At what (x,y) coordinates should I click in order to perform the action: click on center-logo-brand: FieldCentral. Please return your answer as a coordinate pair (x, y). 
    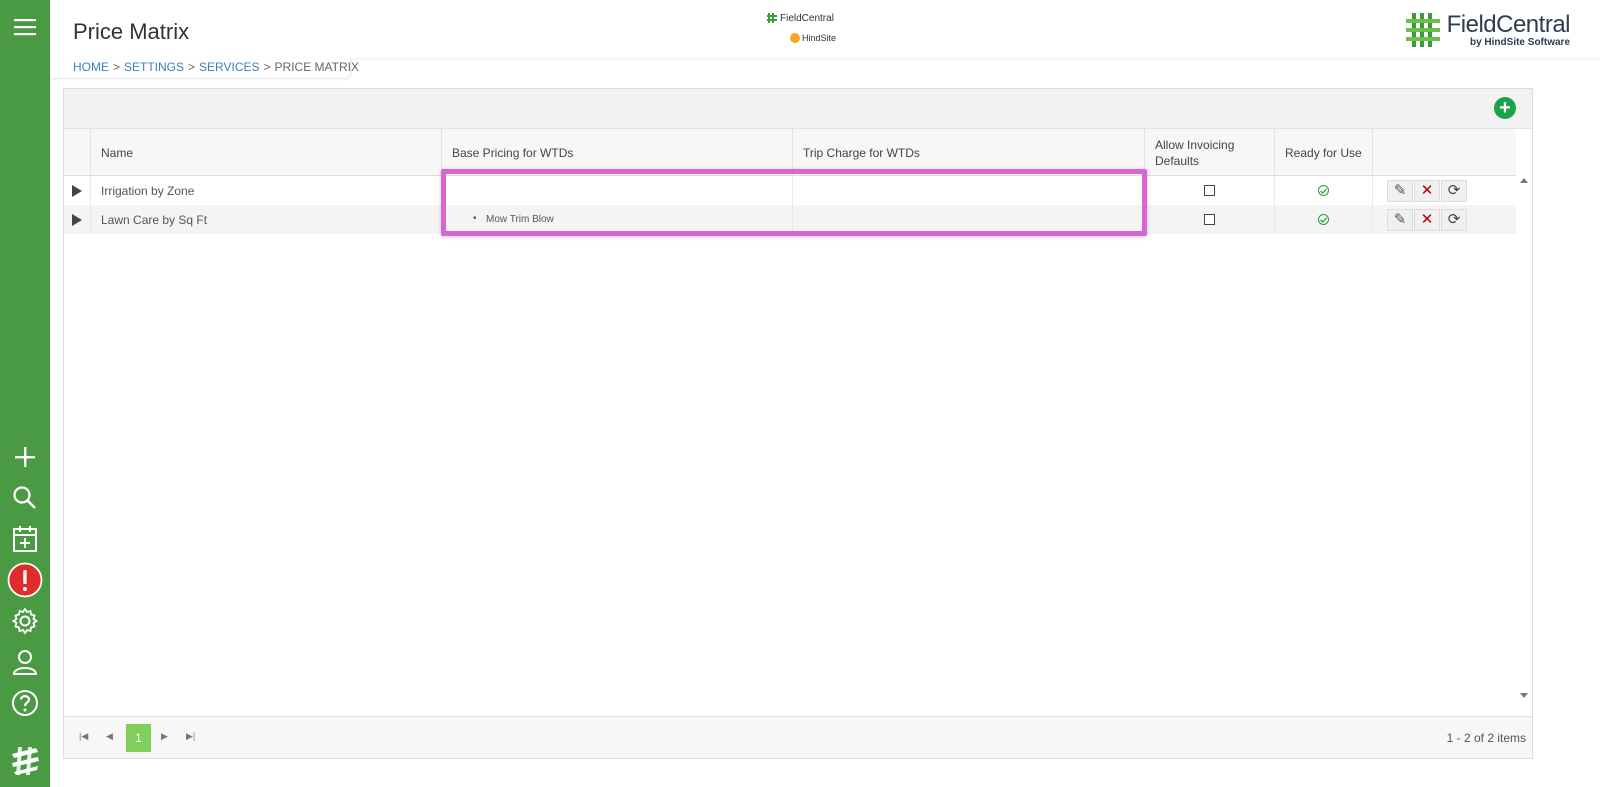
    Looking at the image, I should click on (800, 18).